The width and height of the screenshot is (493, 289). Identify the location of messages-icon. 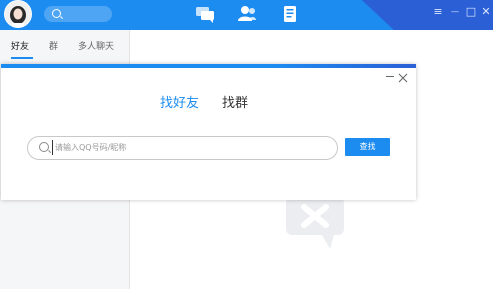
(205, 14).